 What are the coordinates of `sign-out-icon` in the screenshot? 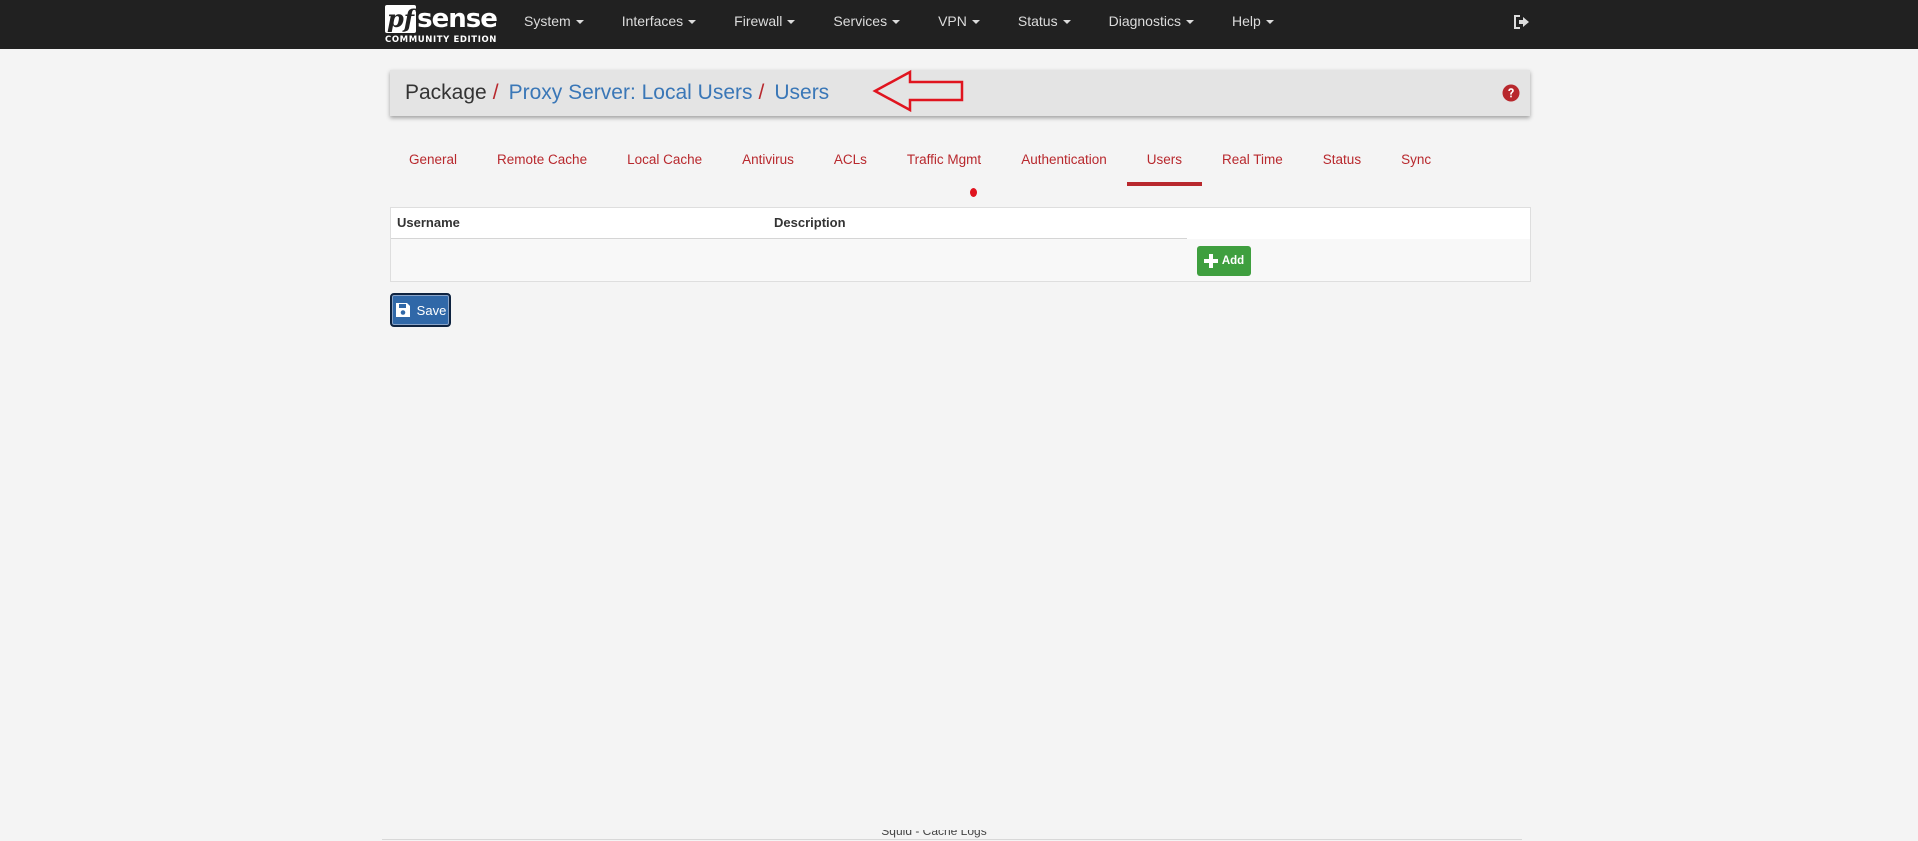 It's located at (1521, 22).